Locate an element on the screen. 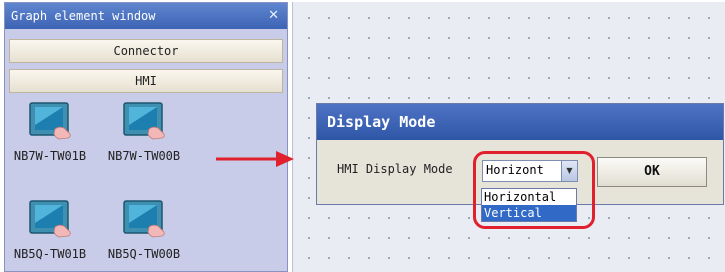 The width and height of the screenshot is (725, 272). device-item-nb5q-tw01b: NB5Q-TW01B is located at coordinates (50, 230).